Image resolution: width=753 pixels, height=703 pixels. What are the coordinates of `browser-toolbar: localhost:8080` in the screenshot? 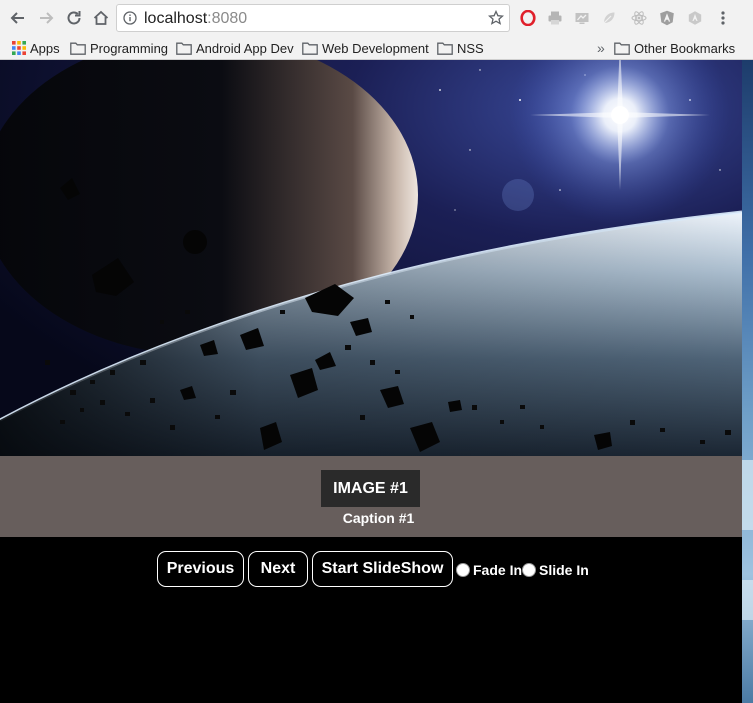 It's located at (376, 18).